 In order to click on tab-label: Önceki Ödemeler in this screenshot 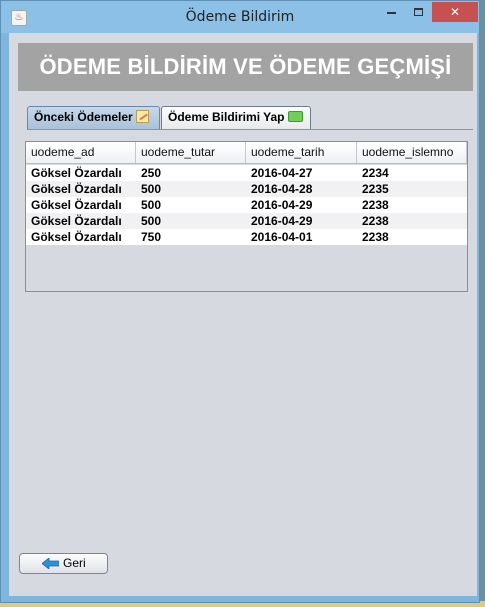, I will do `click(83, 117)`.